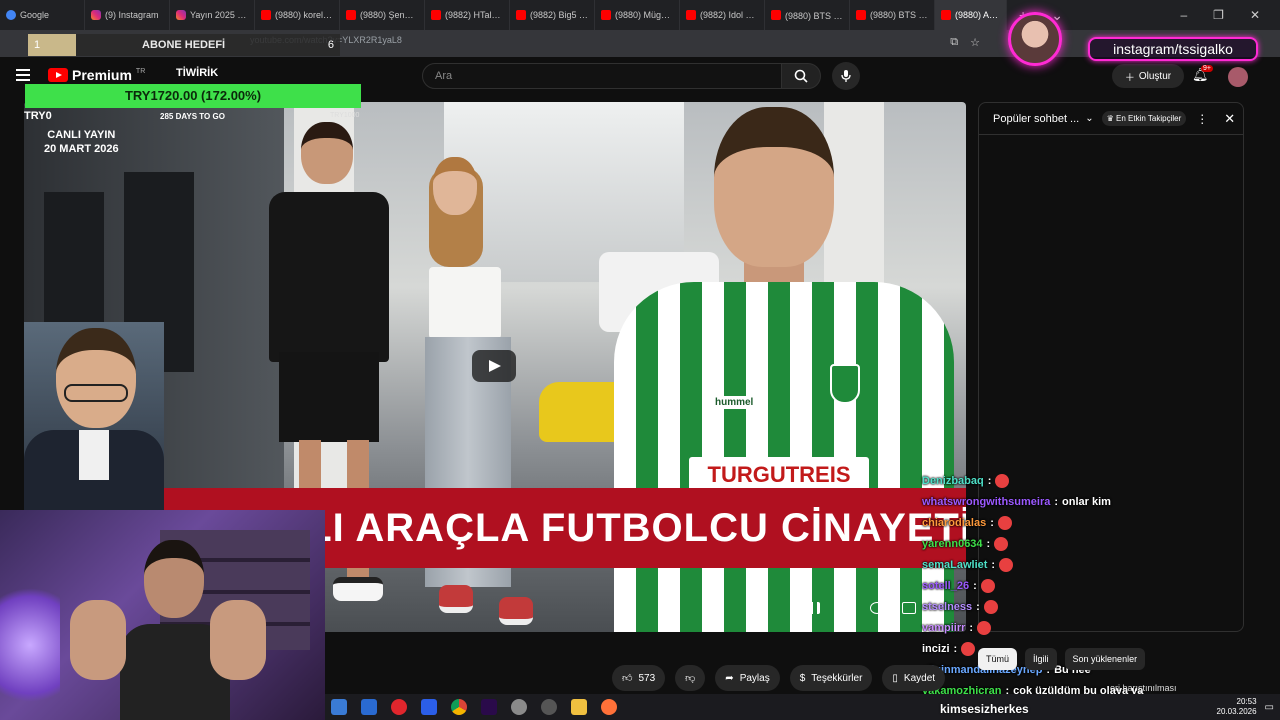 This screenshot has height=720, width=1280. I want to click on chat-username: Denizbabaq, so click(953, 481).